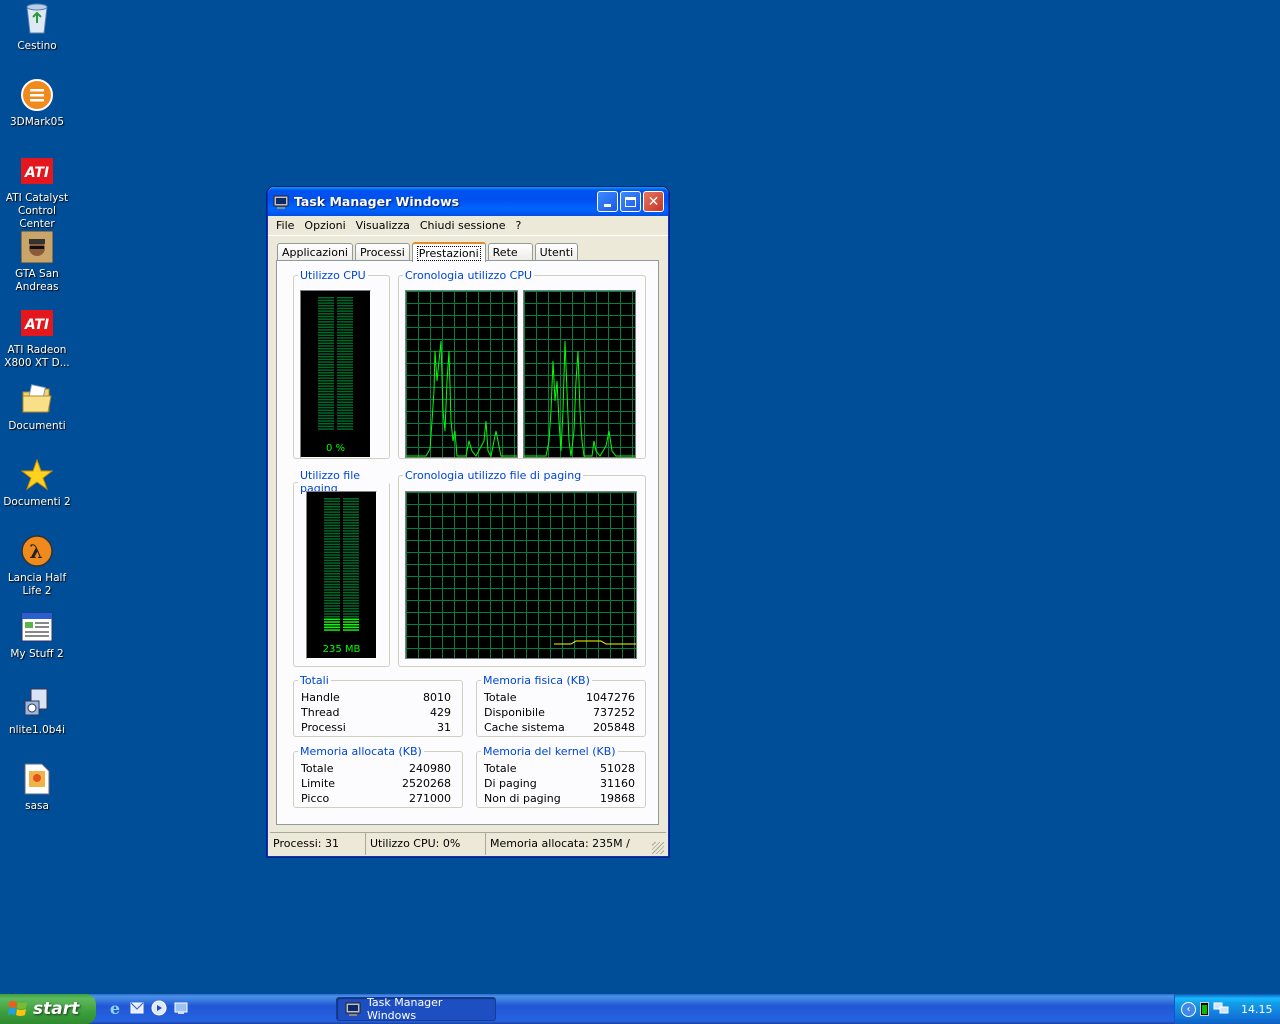  What do you see at coordinates (341, 575) in the screenshot?
I see `pagefile-usage-meter: 235 MB` at bounding box center [341, 575].